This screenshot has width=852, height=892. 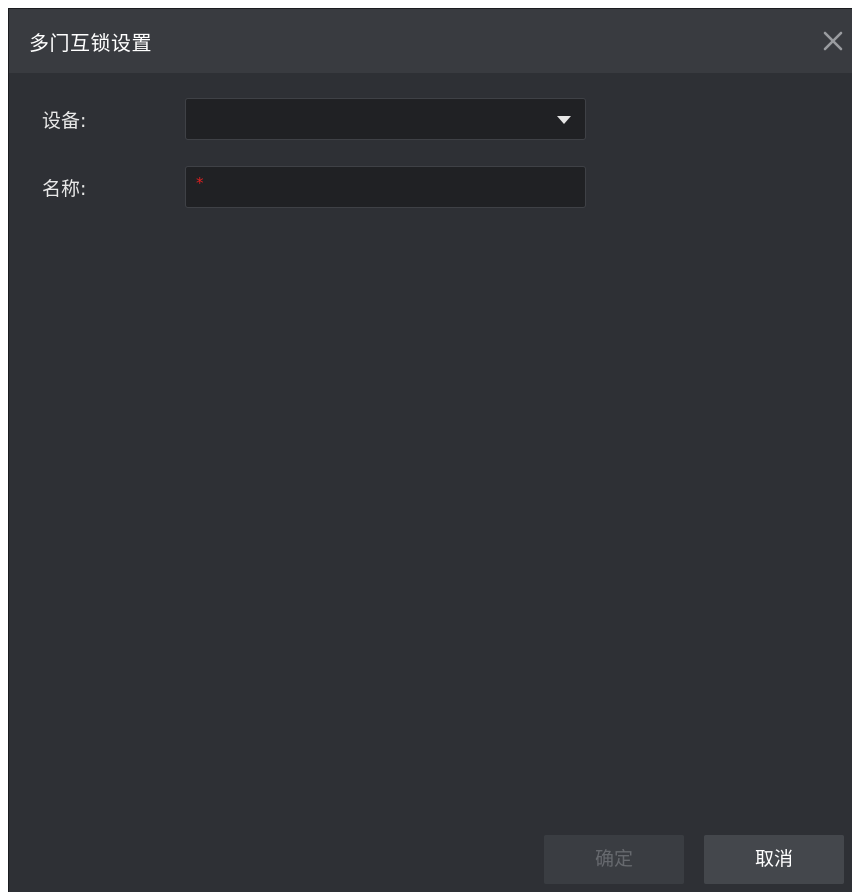 What do you see at coordinates (393, 187) in the screenshot?
I see `name-input` at bounding box center [393, 187].